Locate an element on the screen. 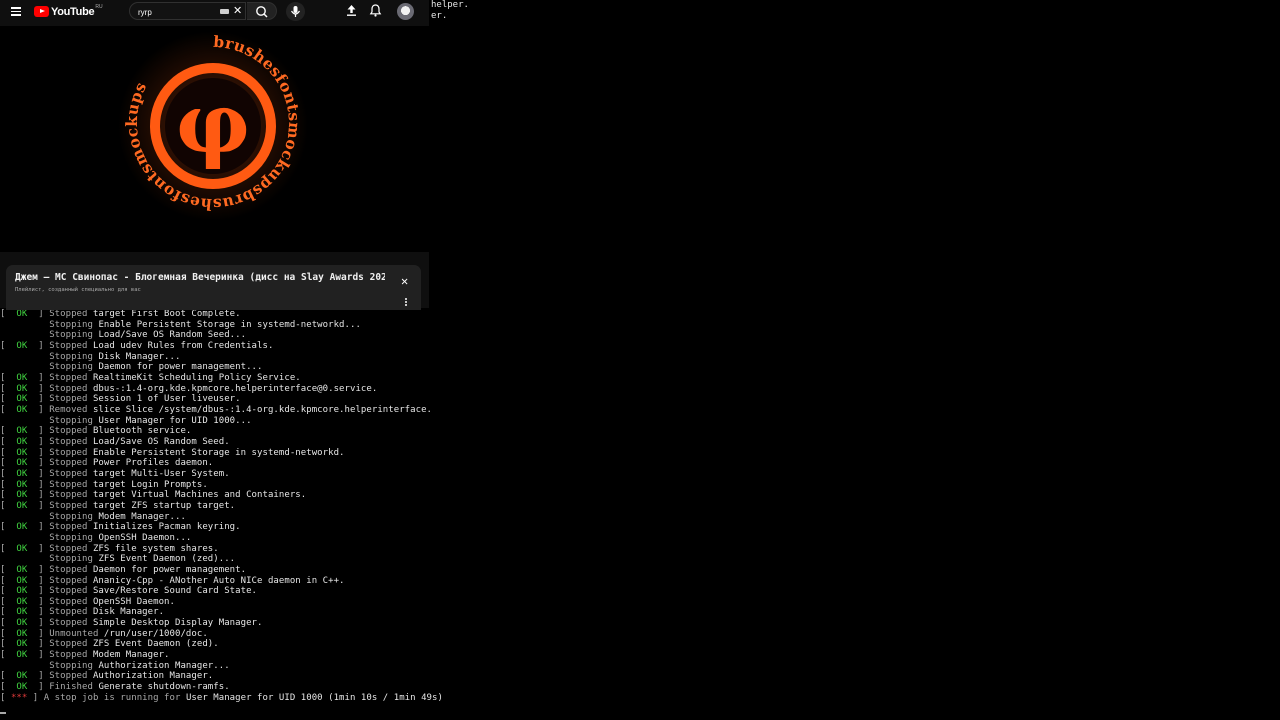 The height and width of the screenshot is (720, 1280). line-object: Generate shutdown-ramfs. is located at coordinates (164, 687).